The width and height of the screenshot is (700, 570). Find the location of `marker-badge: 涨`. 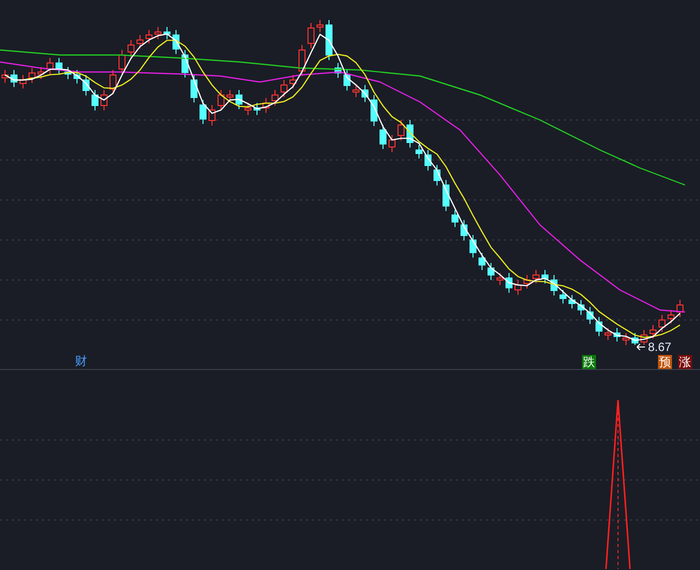

marker-badge: 涨 is located at coordinates (685, 362).